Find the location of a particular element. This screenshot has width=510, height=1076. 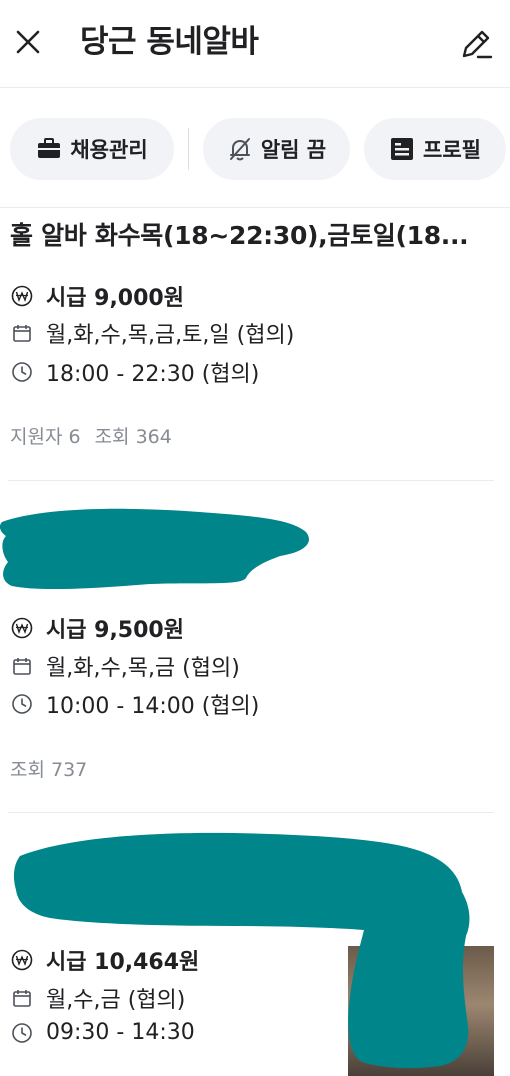

job-hours-text: 09:30 - 14:30 is located at coordinates (120, 1032).